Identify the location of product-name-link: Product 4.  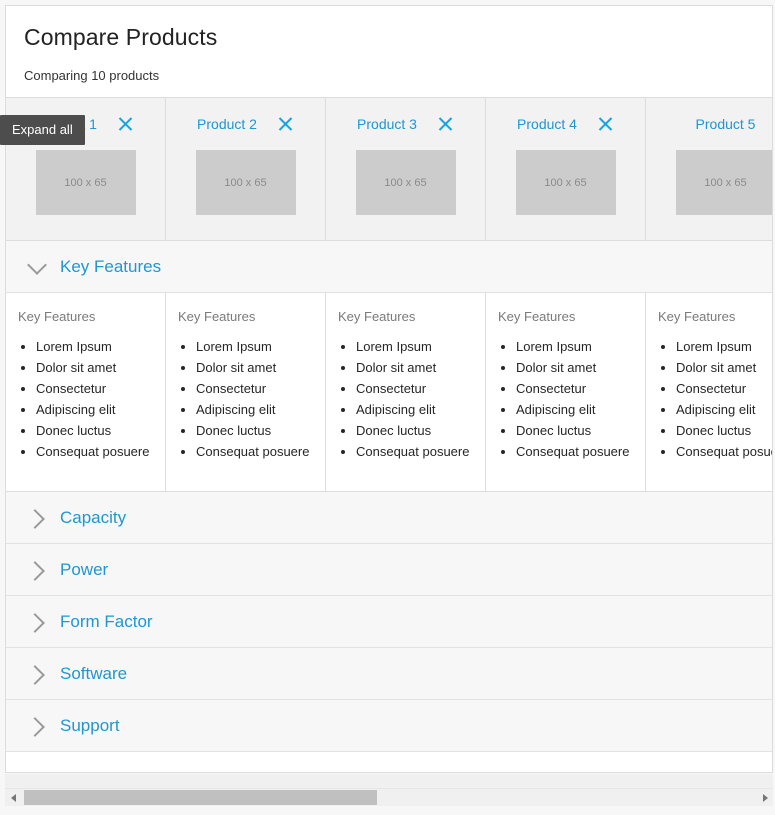
(547, 124).